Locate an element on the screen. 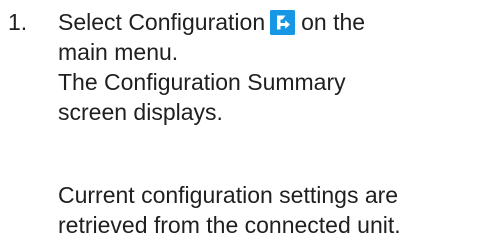 This screenshot has height=245, width=487. note-line-continued: retrieved from the connected unit. is located at coordinates (229, 225).